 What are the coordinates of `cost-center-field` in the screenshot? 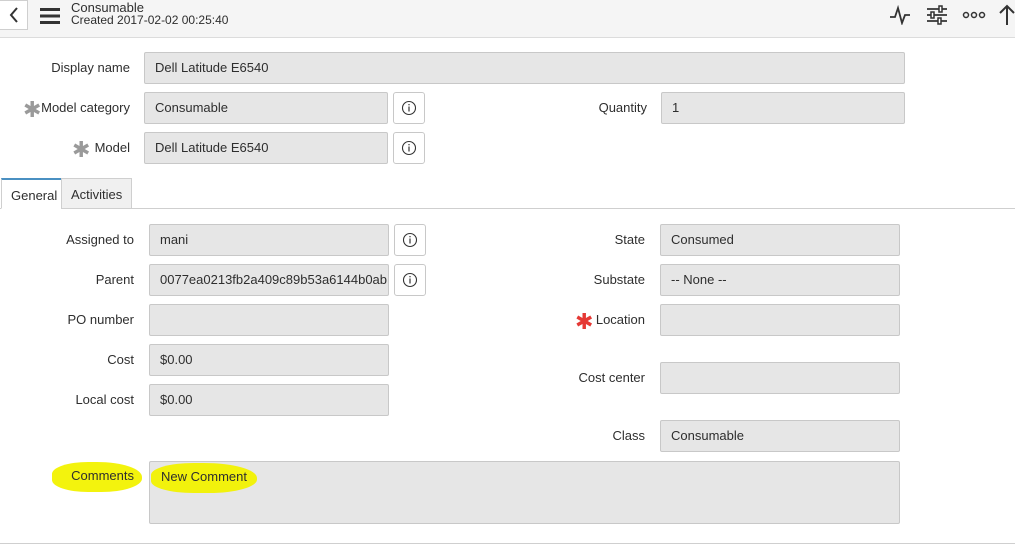 It's located at (780, 378).